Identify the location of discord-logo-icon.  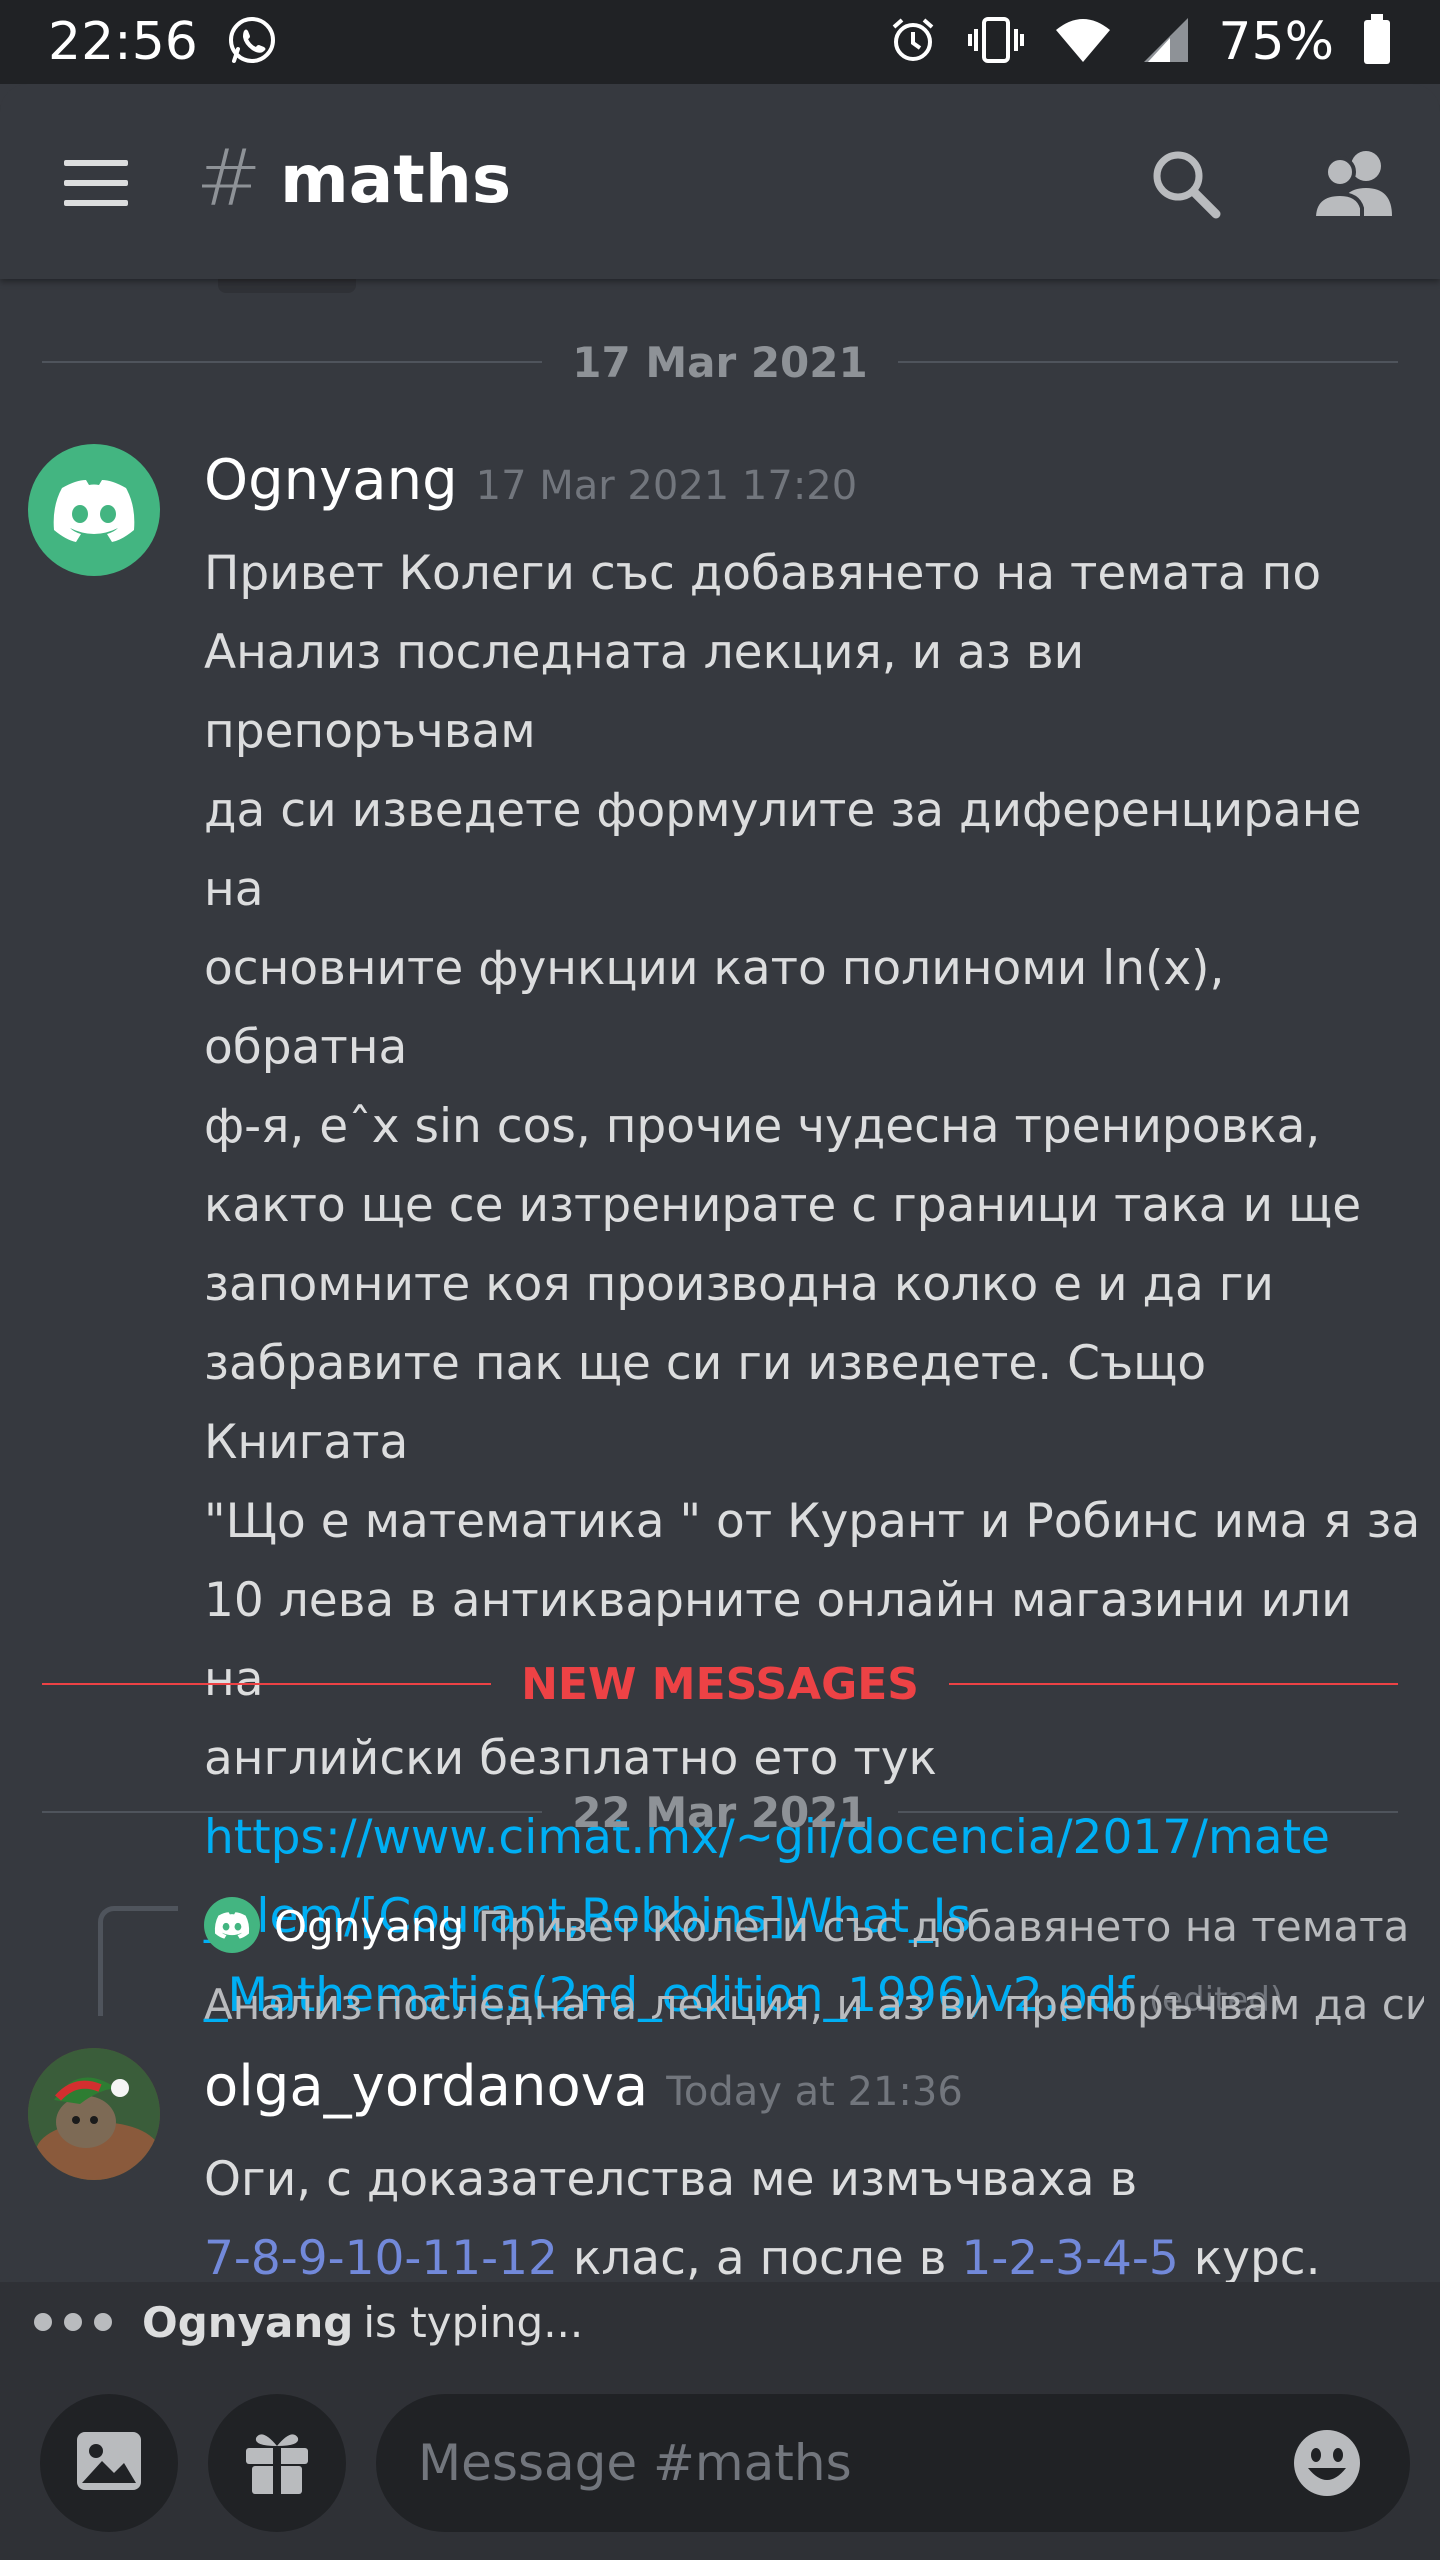
(94, 511).